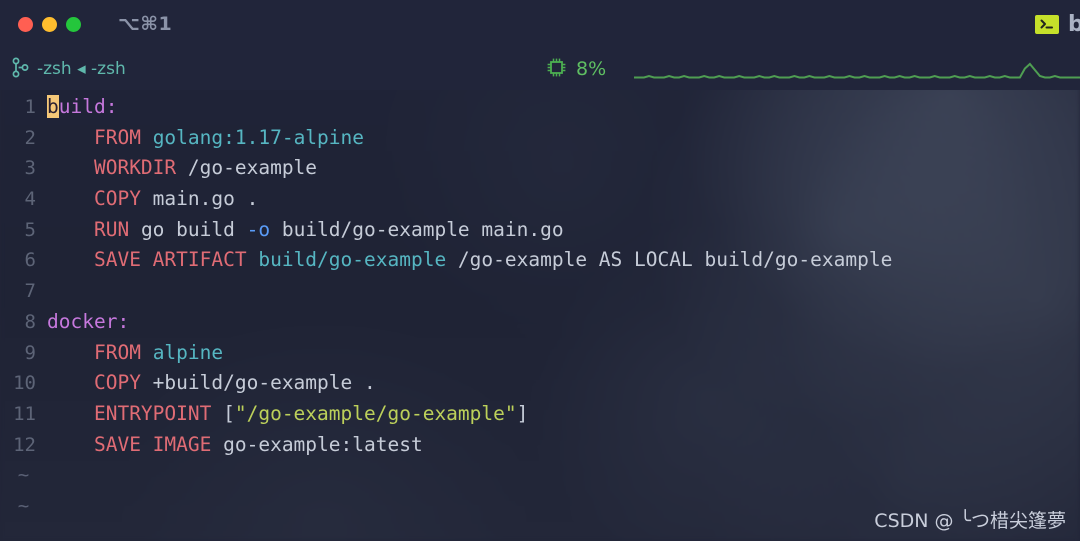 This screenshot has width=1080, height=541. I want to click on code-token: "/go-example/go-example", so click(375, 413).